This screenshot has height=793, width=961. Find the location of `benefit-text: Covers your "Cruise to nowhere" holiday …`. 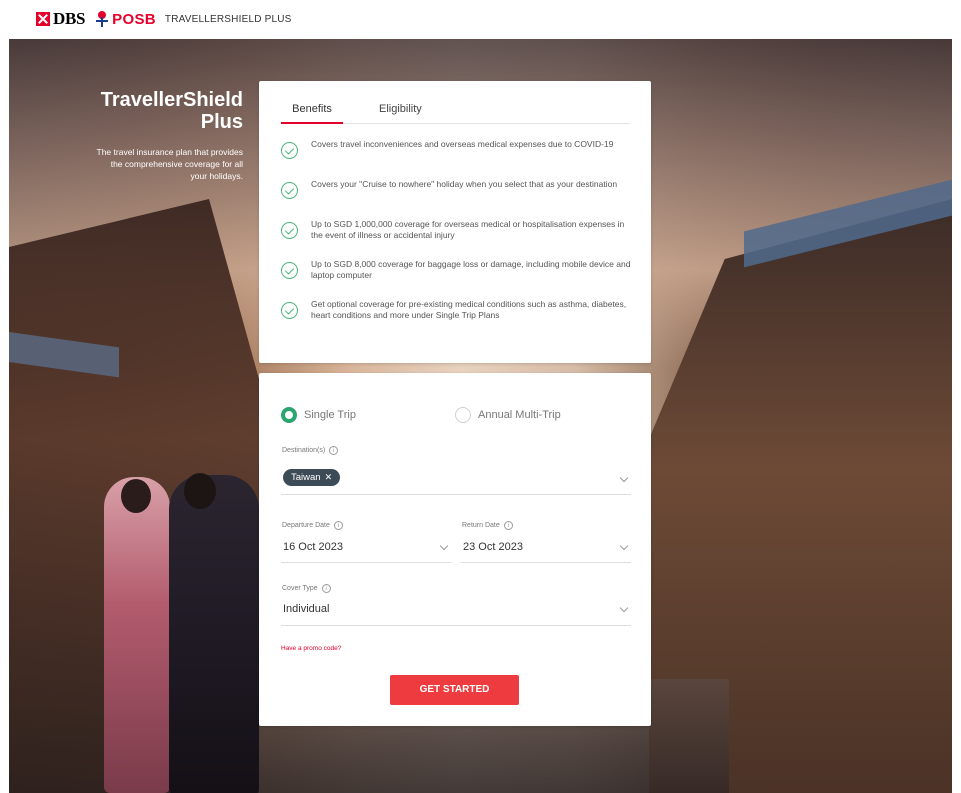

benefit-text: Covers your "Cruise to nowhere" holiday … is located at coordinates (464, 184).